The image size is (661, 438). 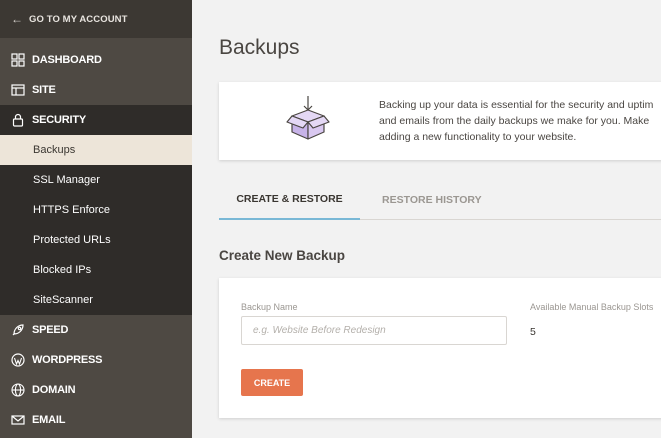 I want to click on sidebar-subitem-label: Protected URLs, so click(x=72, y=240).